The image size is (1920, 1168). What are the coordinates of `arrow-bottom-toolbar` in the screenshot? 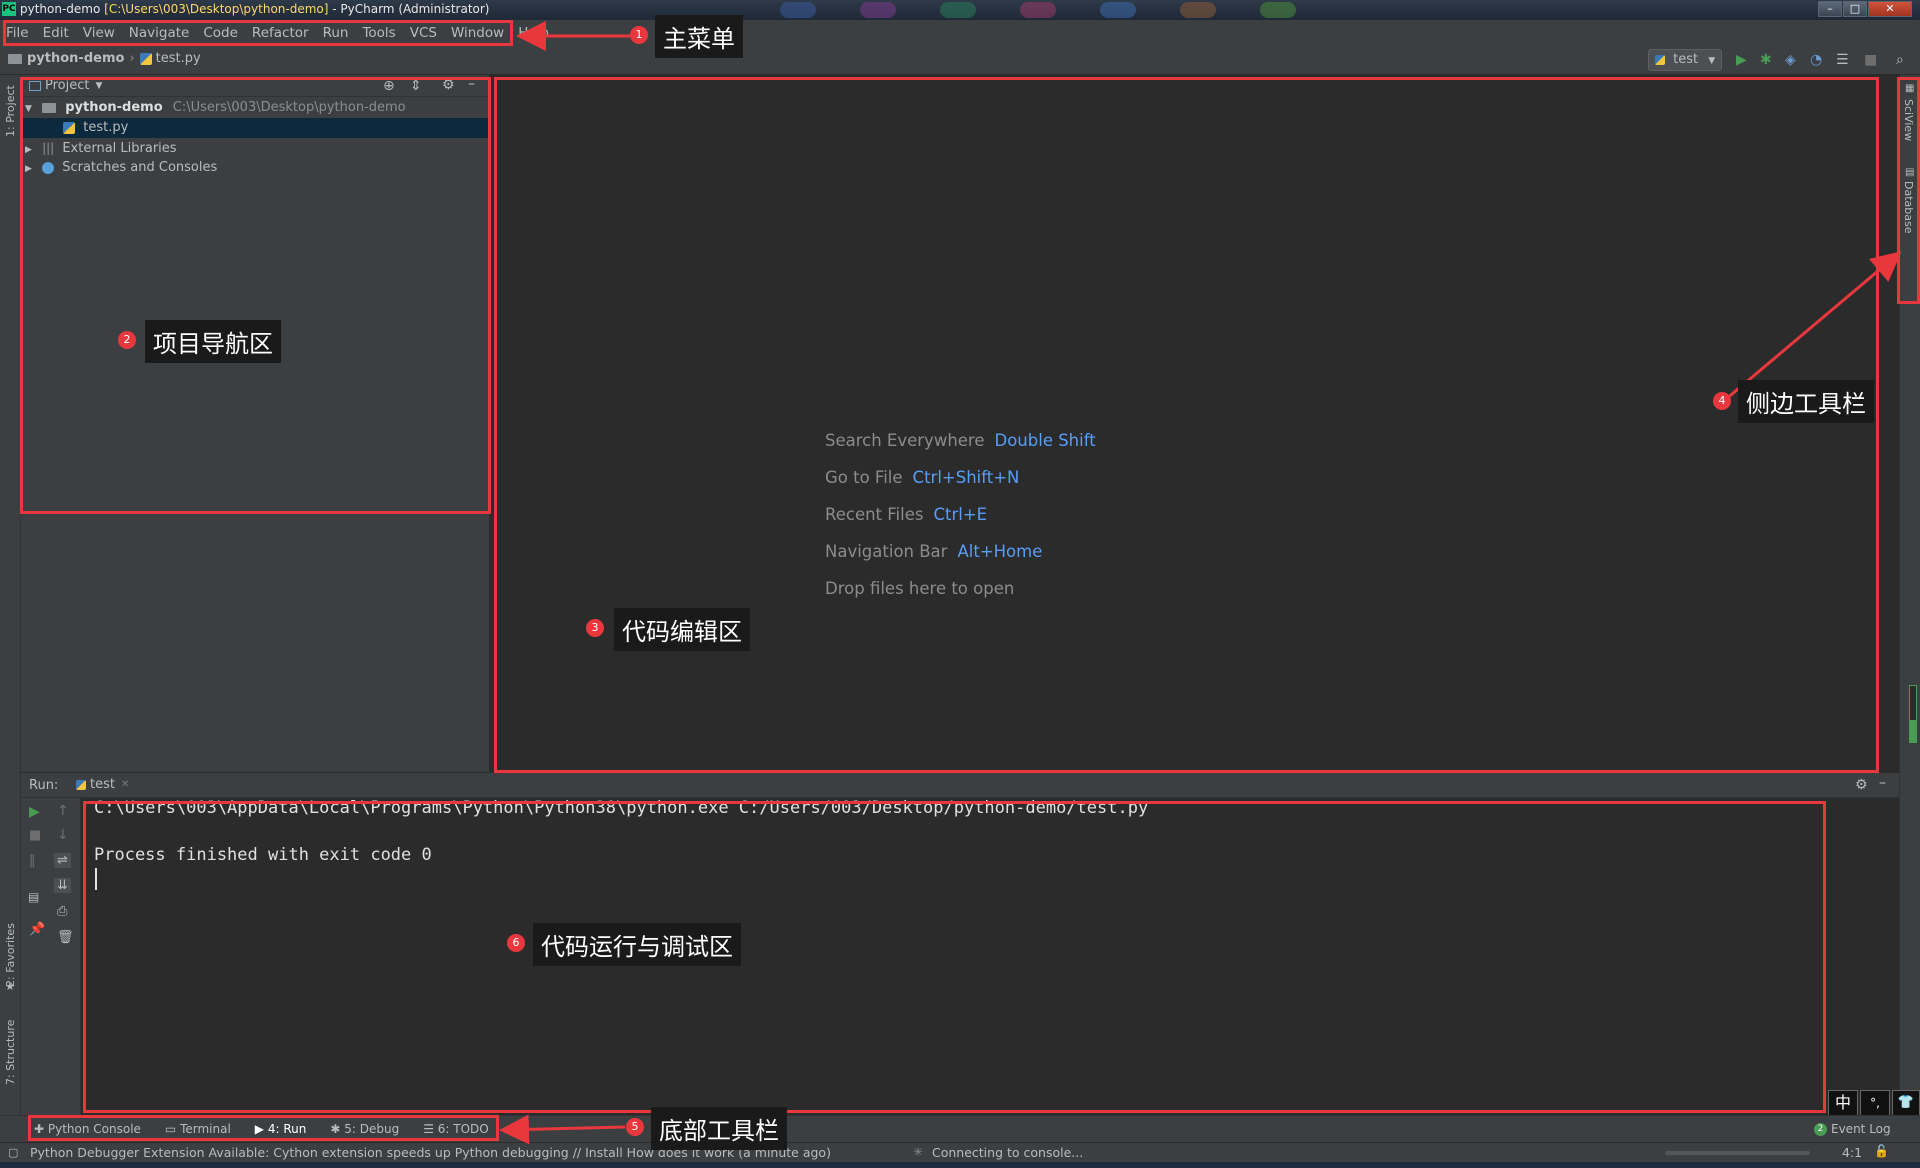 It's located at (562, 1129).